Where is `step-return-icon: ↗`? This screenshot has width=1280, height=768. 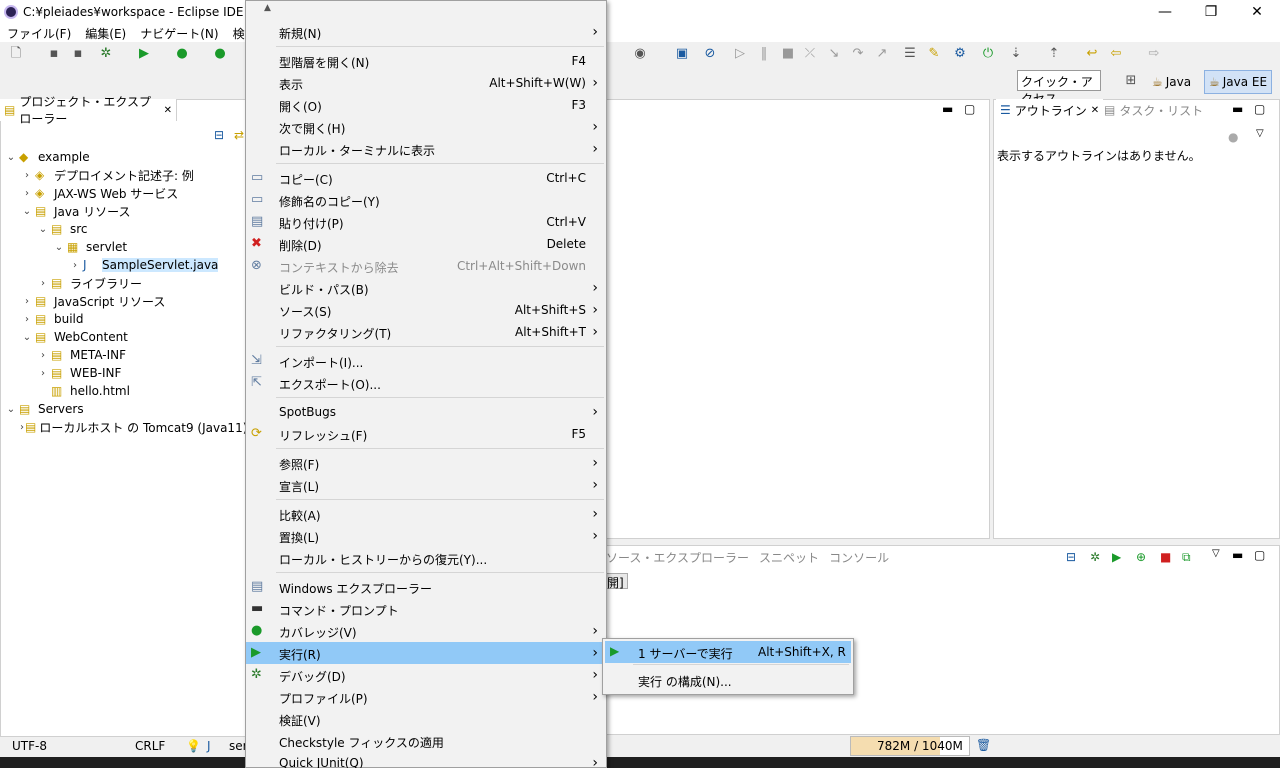
step-return-icon: ↗ is located at coordinates (882, 54).